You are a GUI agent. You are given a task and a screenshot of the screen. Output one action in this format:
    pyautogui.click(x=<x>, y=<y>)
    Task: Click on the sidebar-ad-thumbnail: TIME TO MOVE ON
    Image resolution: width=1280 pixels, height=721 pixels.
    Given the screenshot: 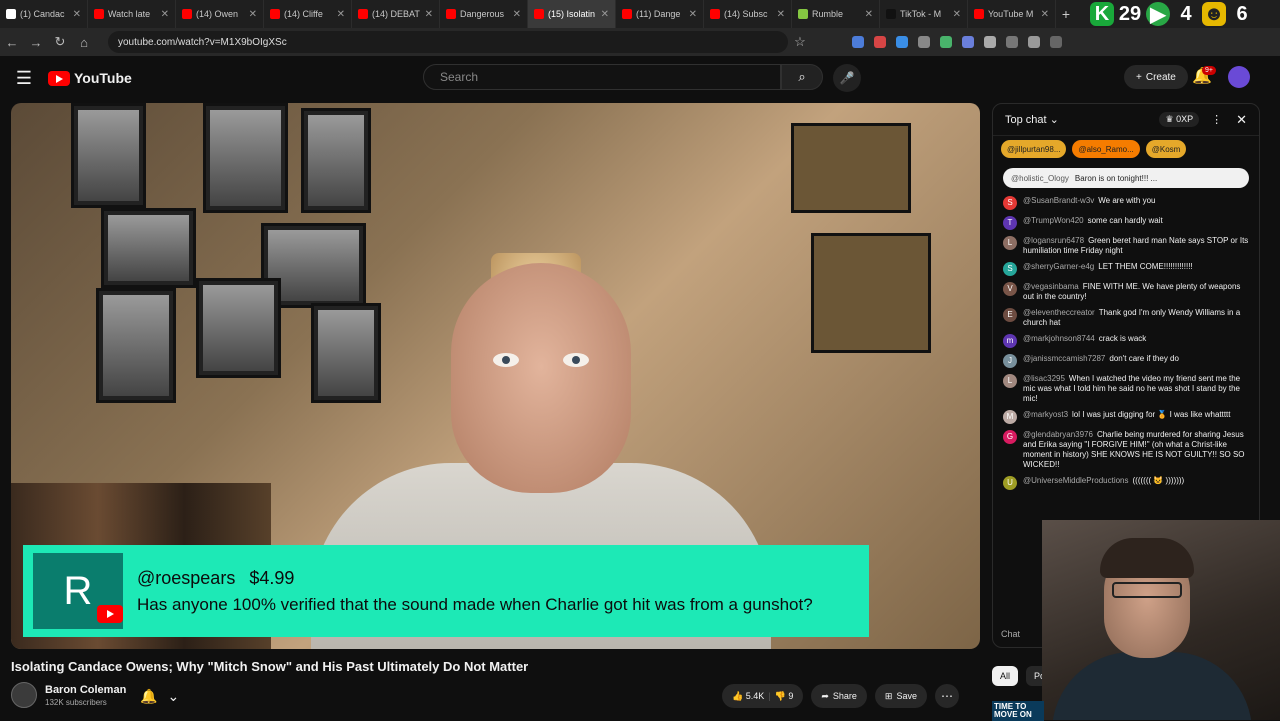 What is the action you would take?
    pyautogui.click(x=1018, y=711)
    